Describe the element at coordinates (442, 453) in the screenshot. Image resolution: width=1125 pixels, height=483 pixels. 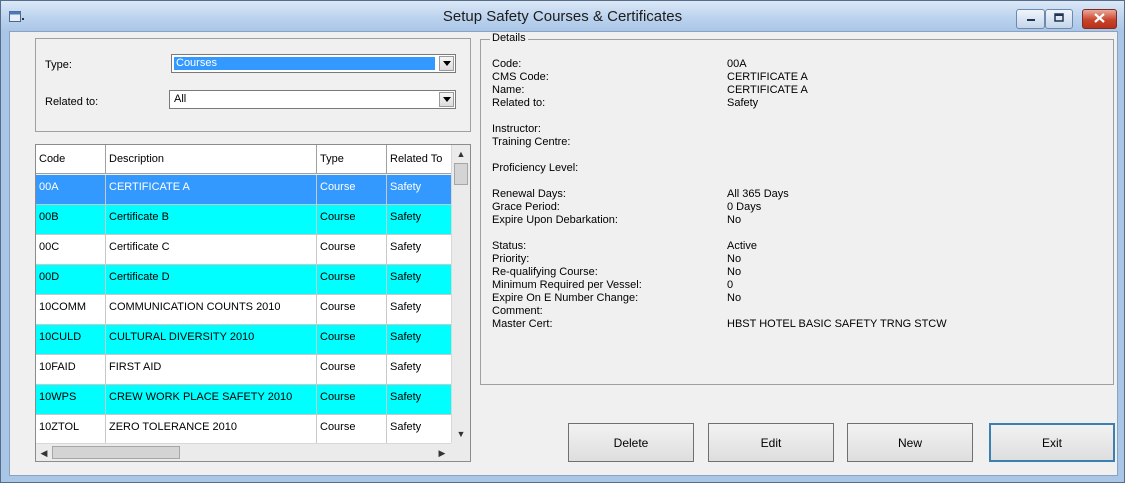
I see `scroll-right-icon: ▶` at that location.